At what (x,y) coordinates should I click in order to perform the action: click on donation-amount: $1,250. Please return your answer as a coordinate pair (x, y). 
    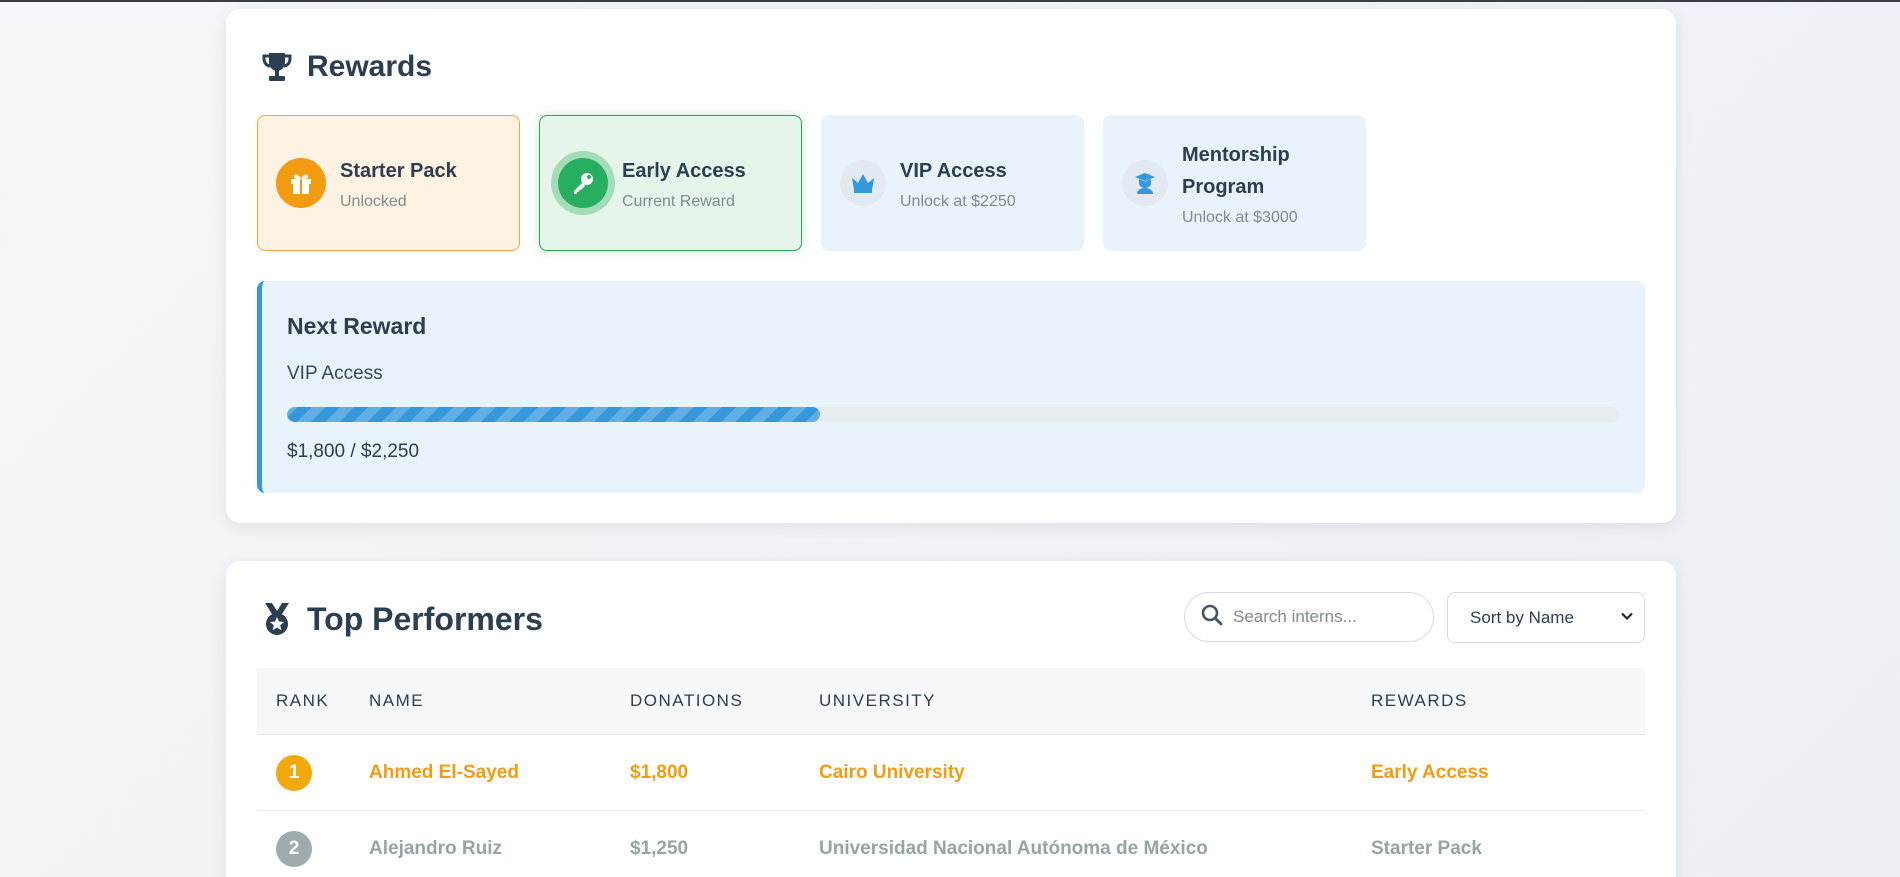
    Looking at the image, I should click on (659, 848).